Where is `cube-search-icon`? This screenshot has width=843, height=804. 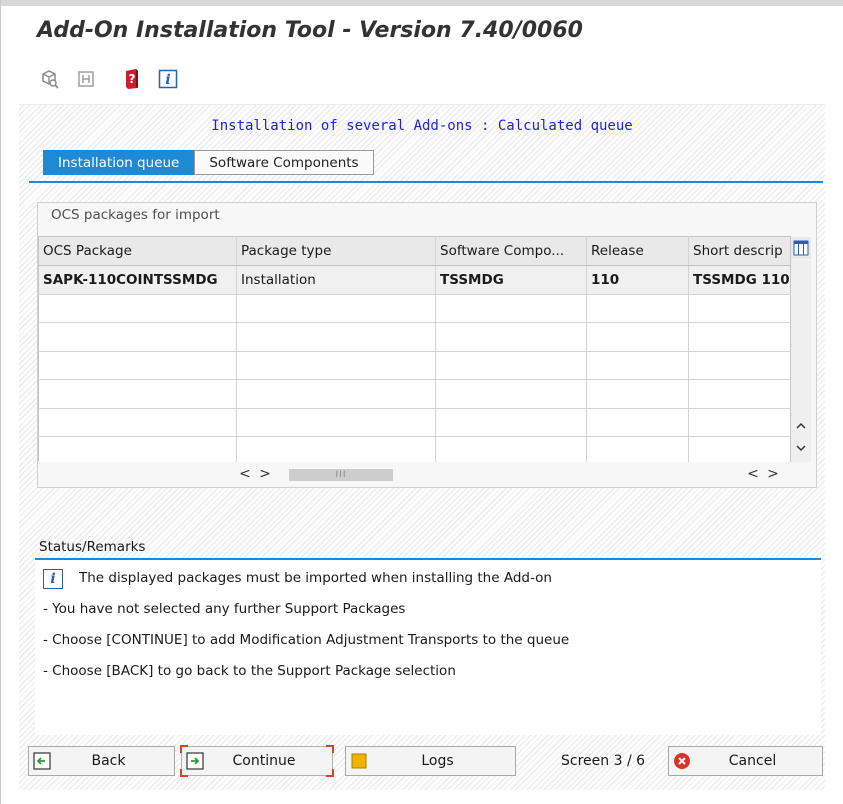
cube-search-icon is located at coordinates (50, 79).